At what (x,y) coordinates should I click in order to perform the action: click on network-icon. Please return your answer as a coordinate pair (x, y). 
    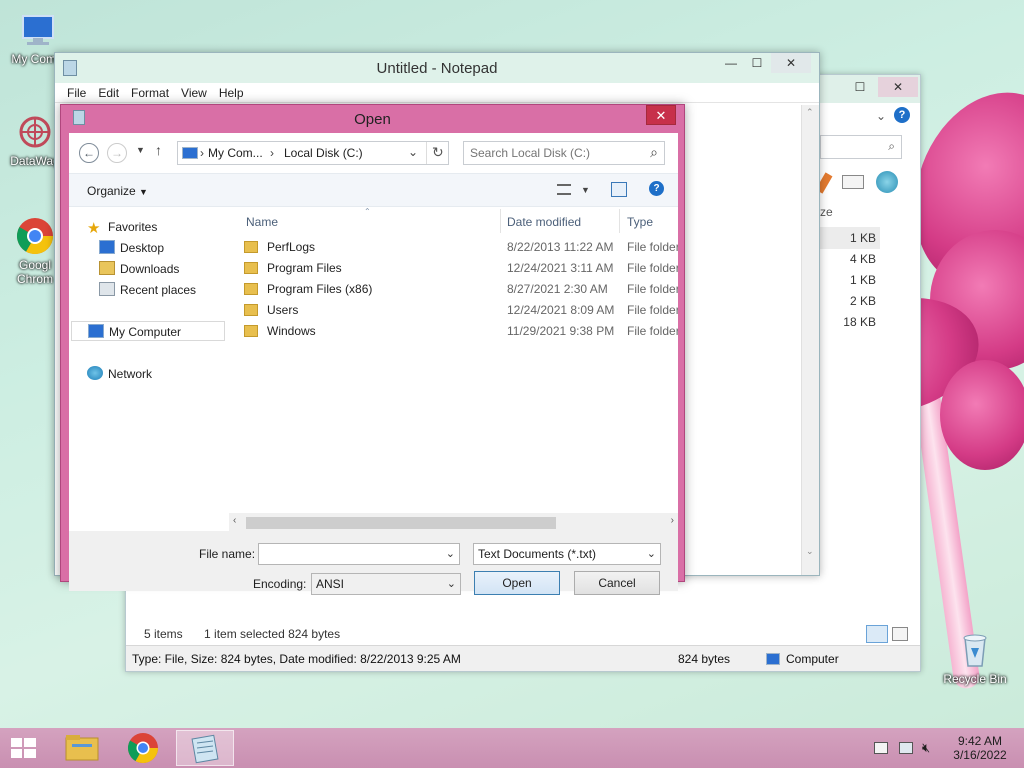
    Looking at the image, I should click on (95, 373).